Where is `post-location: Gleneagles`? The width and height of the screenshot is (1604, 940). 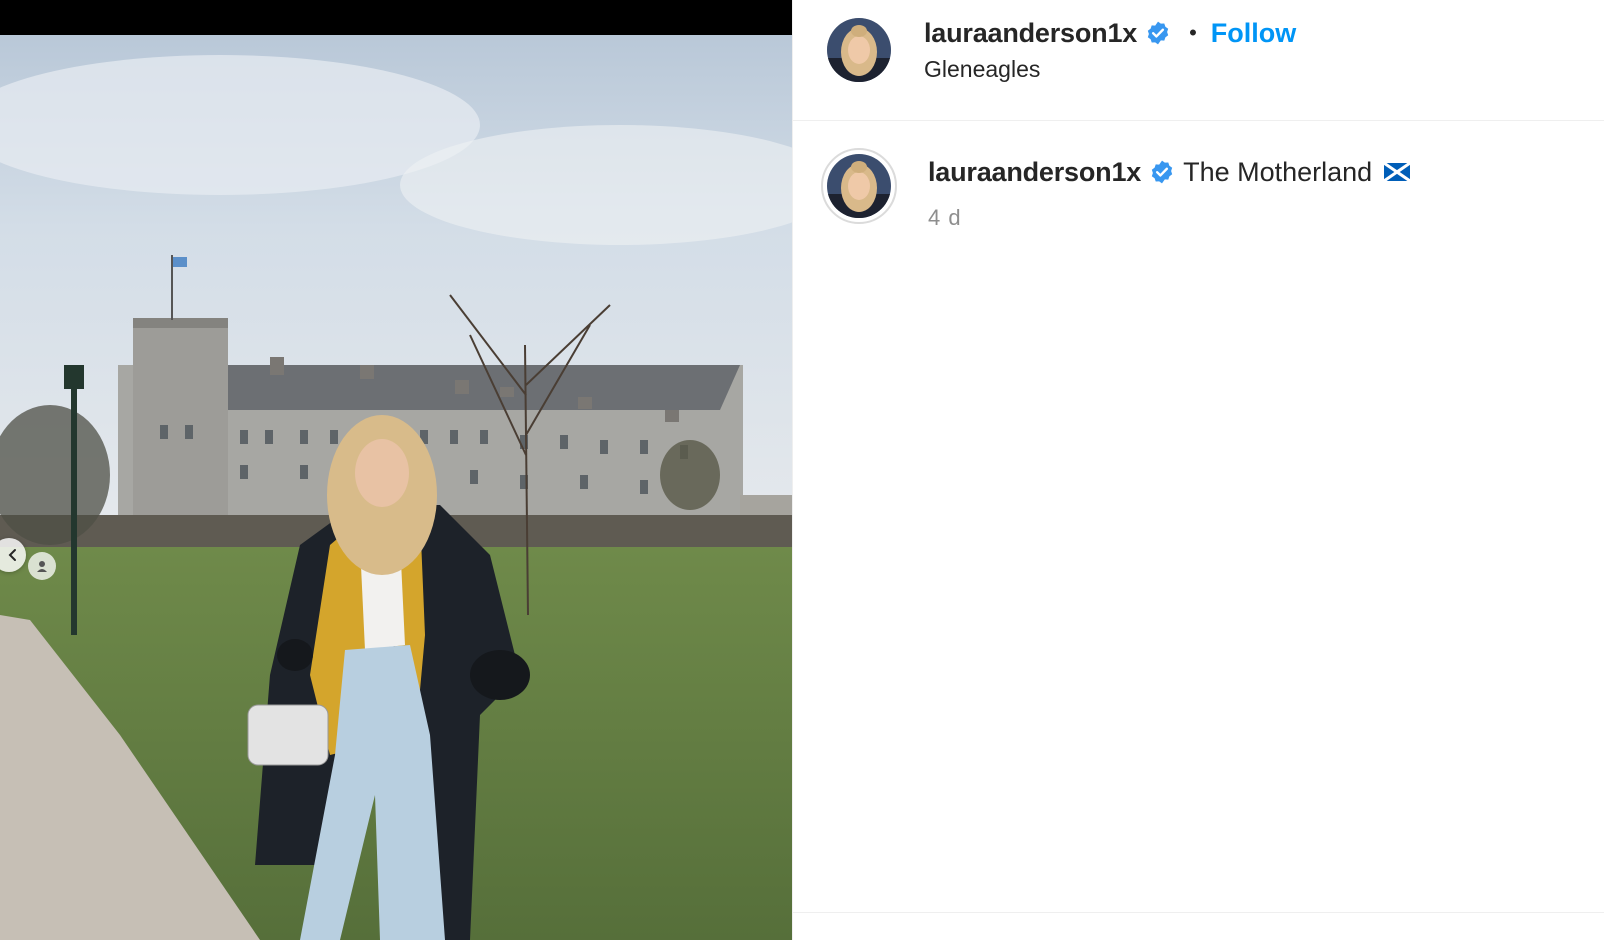
post-location: Gleneagles is located at coordinates (982, 69).